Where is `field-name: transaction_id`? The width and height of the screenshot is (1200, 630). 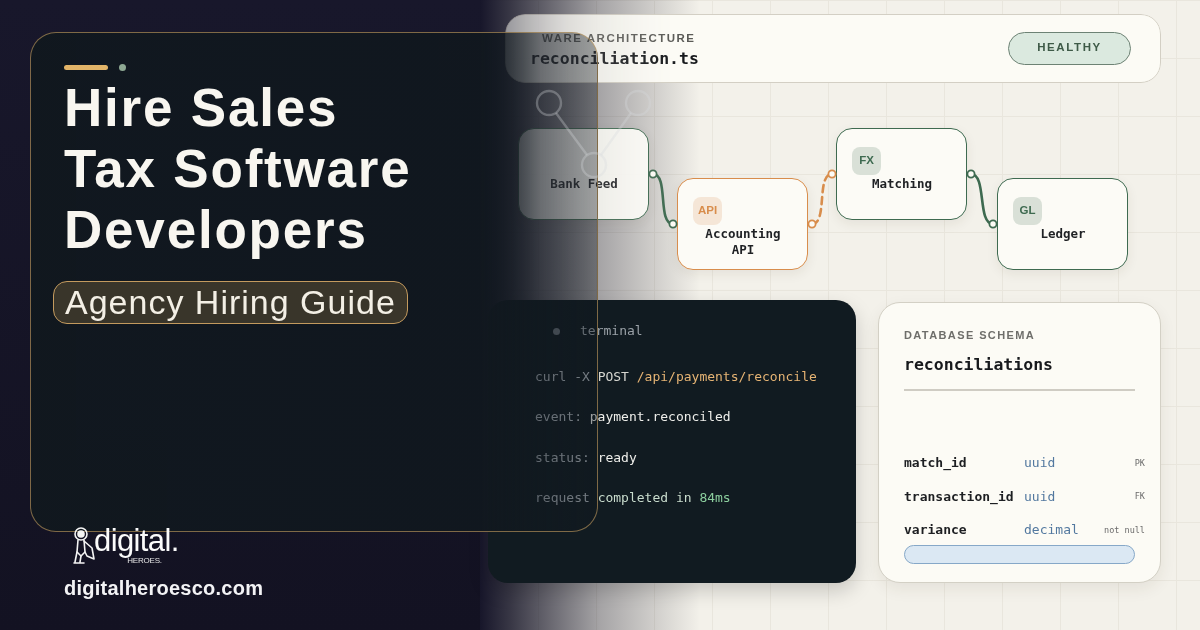 field-name: transaction_id is located at coordinates (959, 497).